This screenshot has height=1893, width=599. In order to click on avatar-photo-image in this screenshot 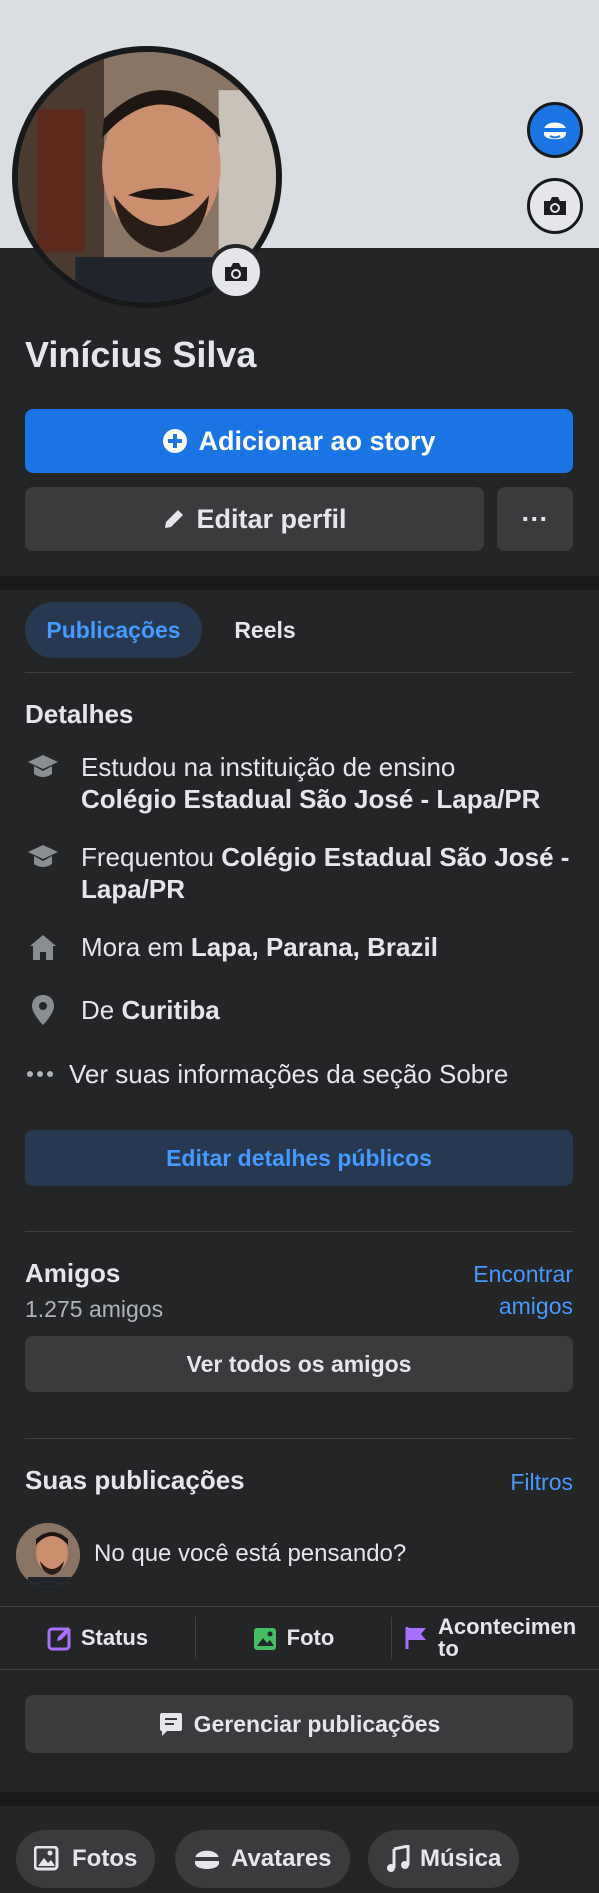, I will do `click(48, 1555)`.